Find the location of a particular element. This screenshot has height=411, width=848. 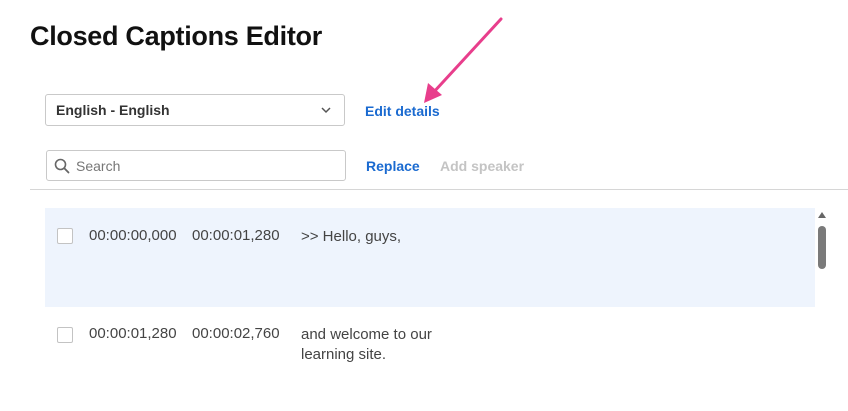

page-title: Closed Captions Editor is located at coordinates (176, 36).